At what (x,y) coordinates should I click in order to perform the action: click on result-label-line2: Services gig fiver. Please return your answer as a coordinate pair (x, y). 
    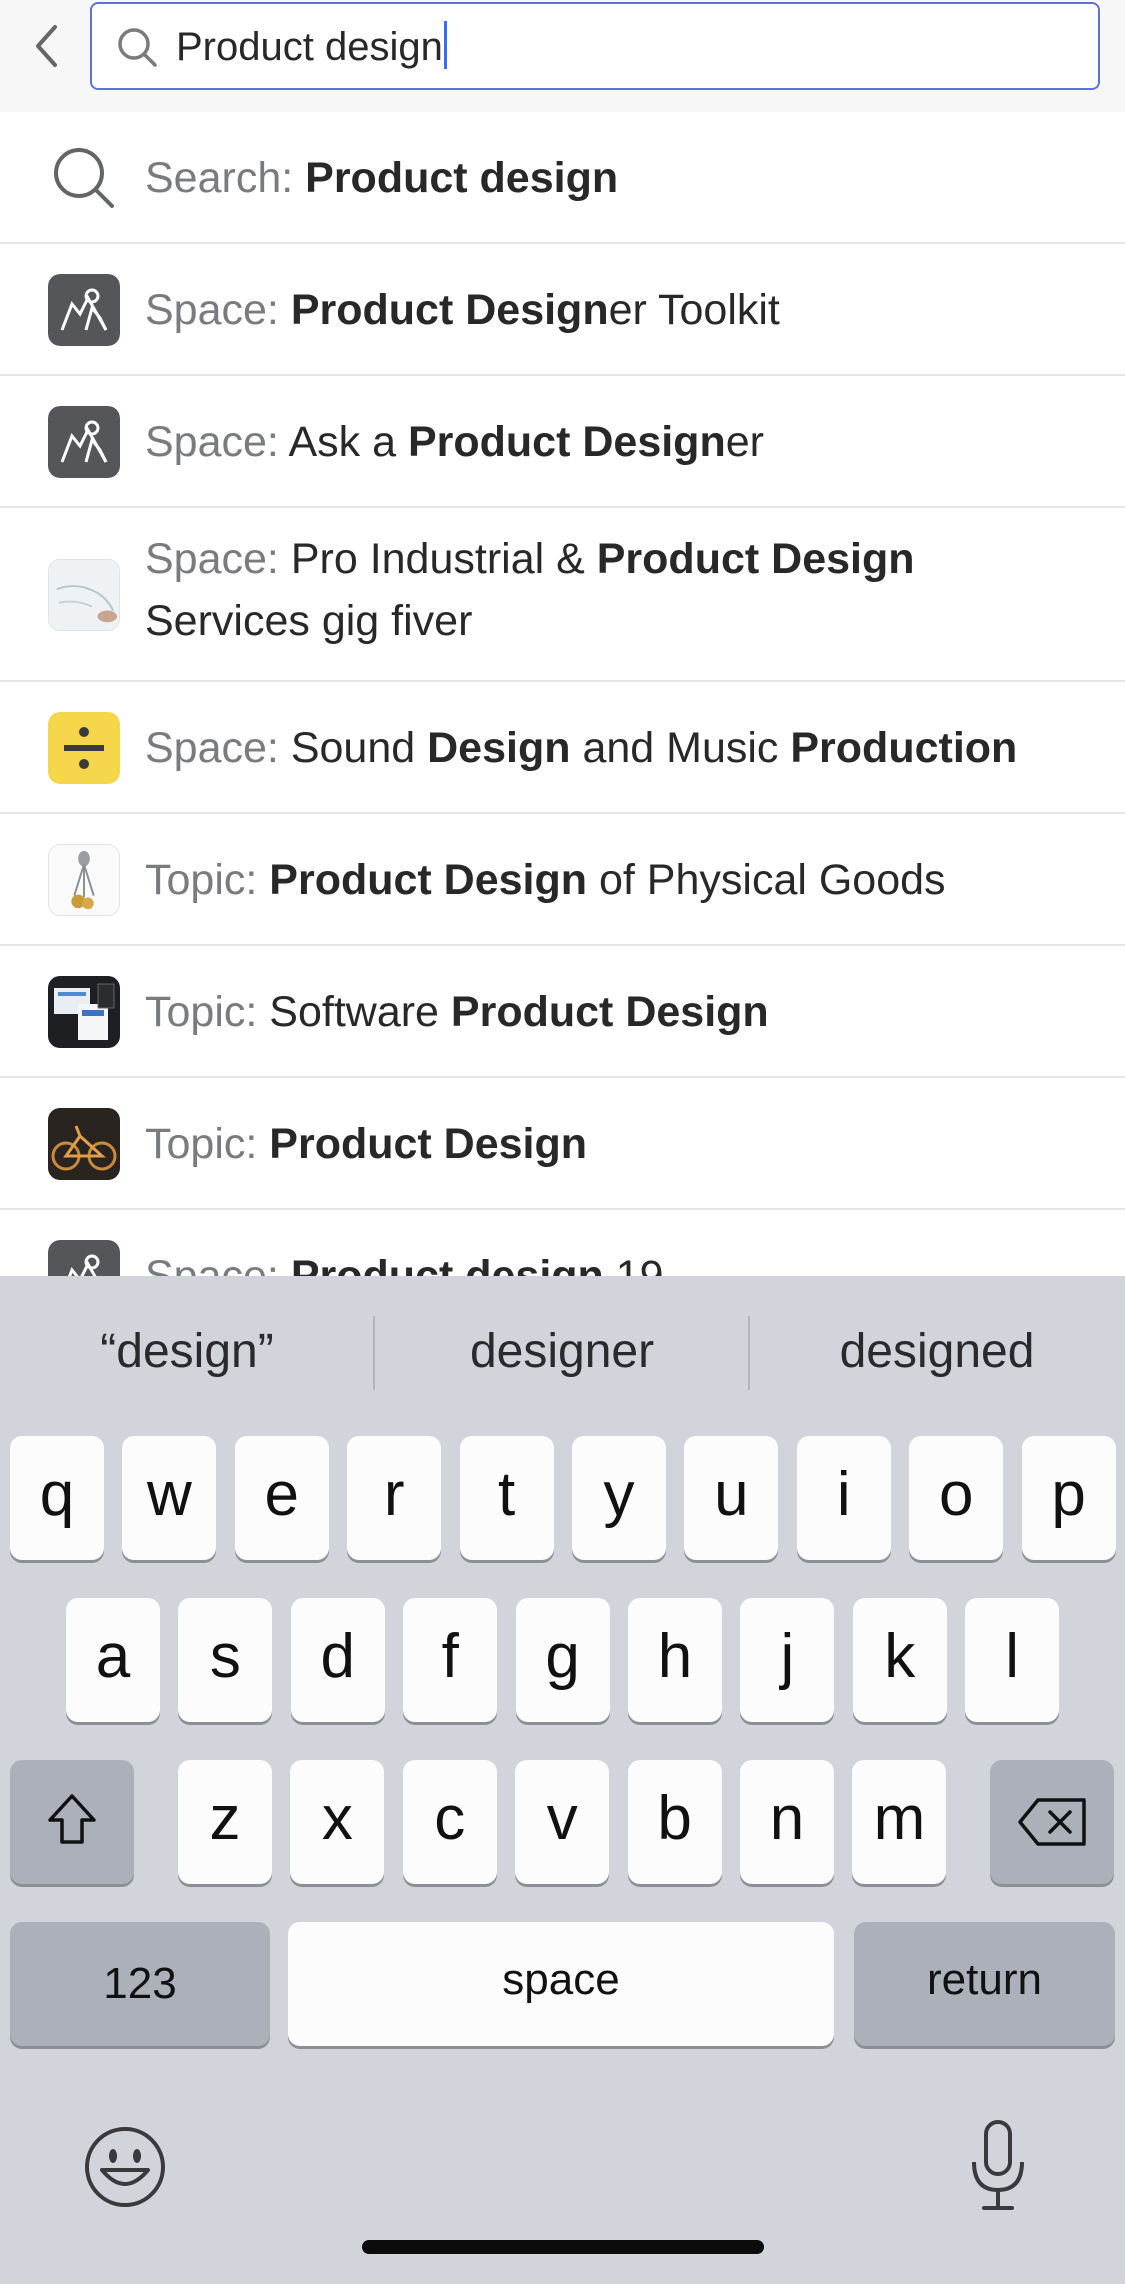
    Looking at the image, I should click on (309, 621).